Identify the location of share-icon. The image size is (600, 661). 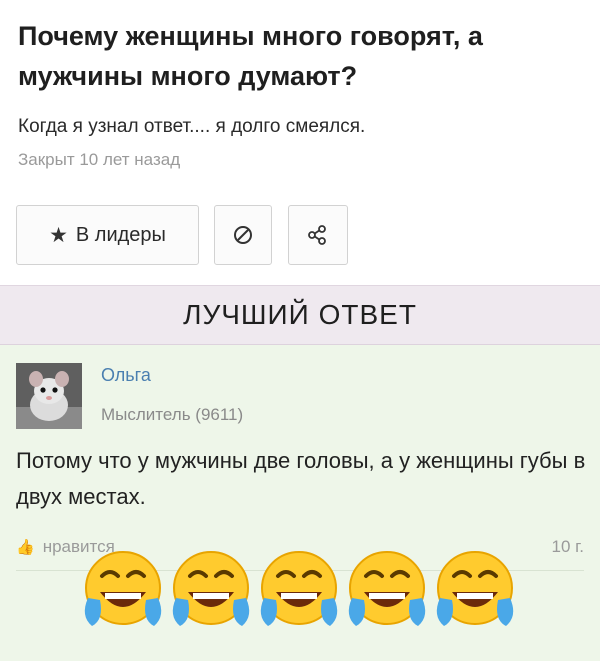
(317, 235).